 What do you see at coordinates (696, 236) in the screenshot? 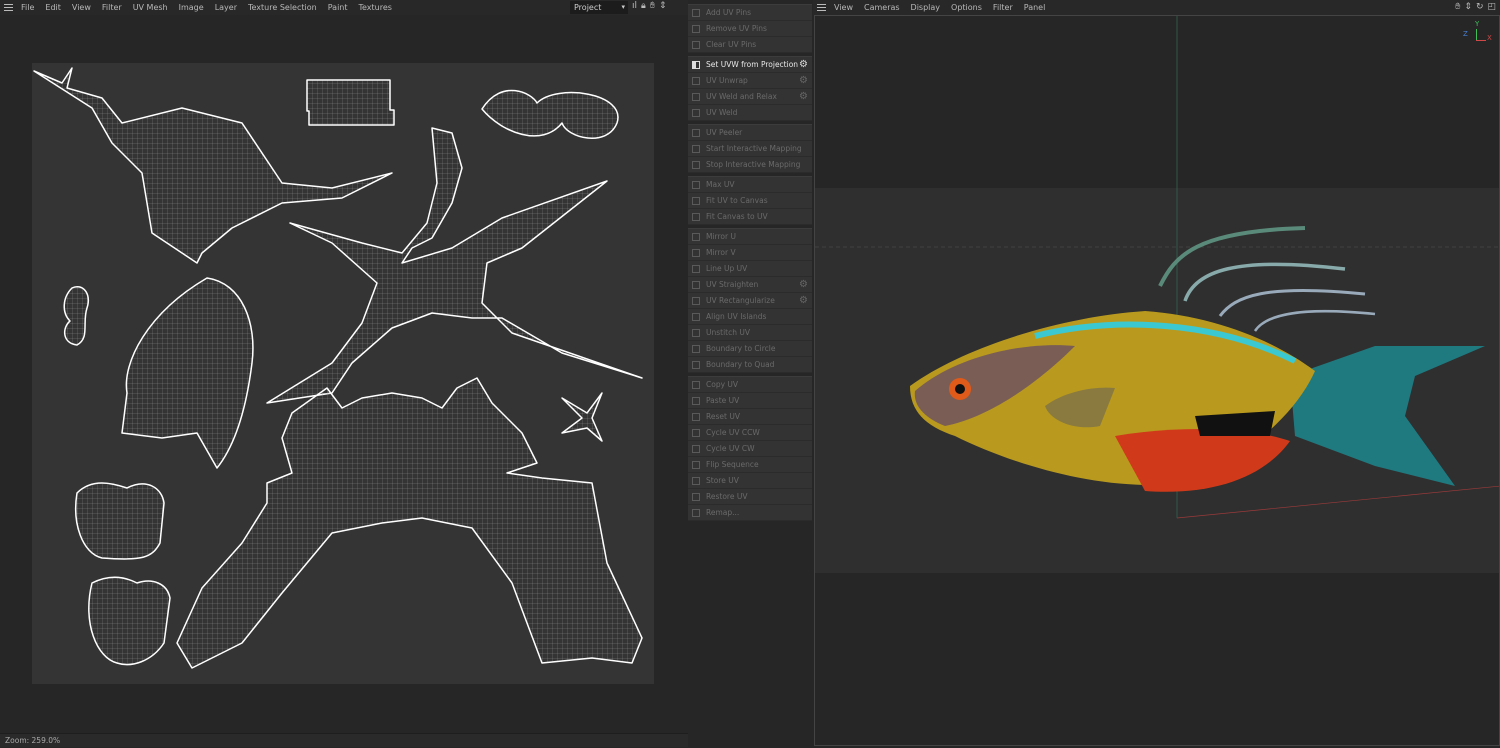
I see `mirror-u-icon` at bounding box center [696, 236].